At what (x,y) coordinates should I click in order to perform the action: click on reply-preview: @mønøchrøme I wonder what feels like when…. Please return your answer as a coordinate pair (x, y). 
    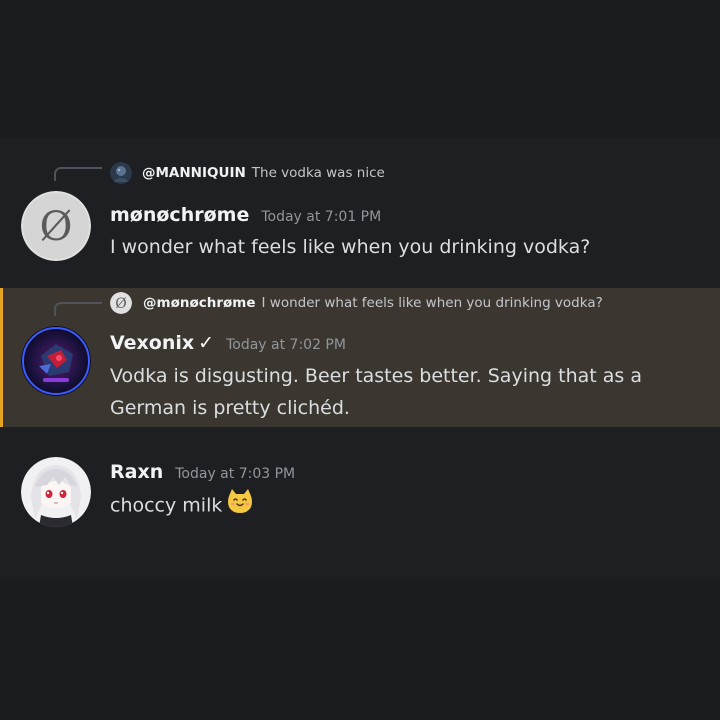
    Looking at the image, I should click on (373, 303).